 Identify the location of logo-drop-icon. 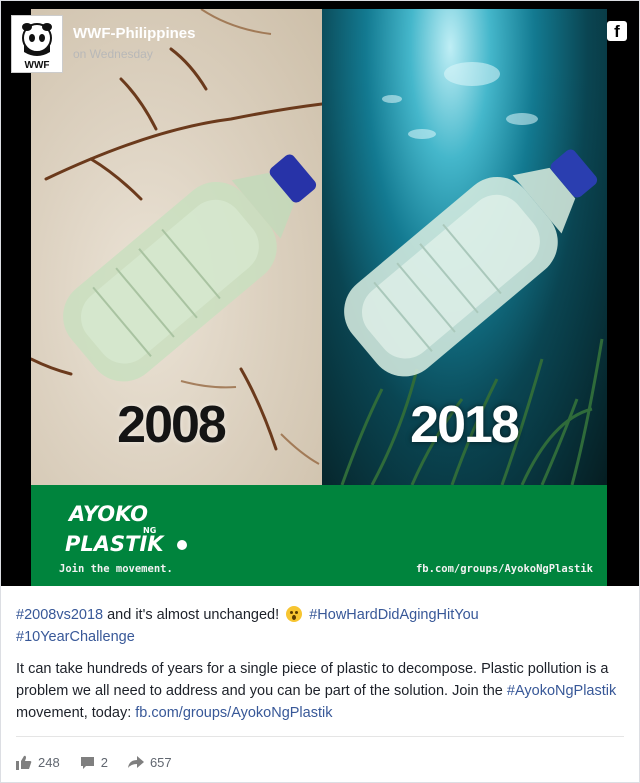
(182, 545).